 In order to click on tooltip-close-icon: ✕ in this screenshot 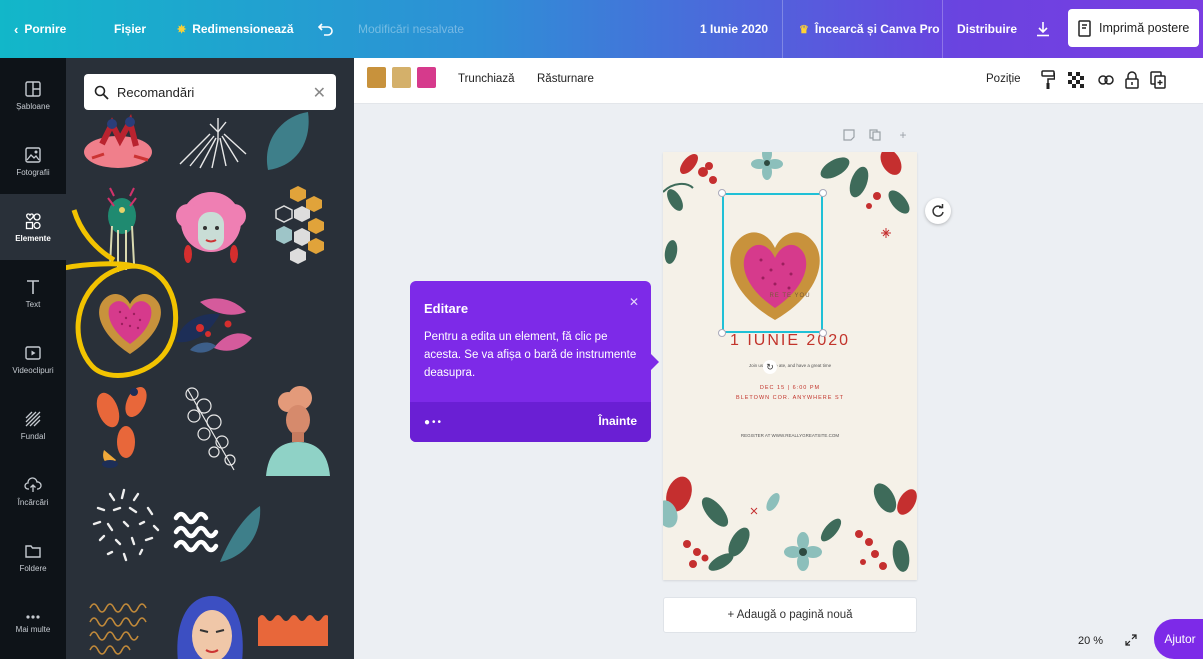, I will do `click(634, 302)`.